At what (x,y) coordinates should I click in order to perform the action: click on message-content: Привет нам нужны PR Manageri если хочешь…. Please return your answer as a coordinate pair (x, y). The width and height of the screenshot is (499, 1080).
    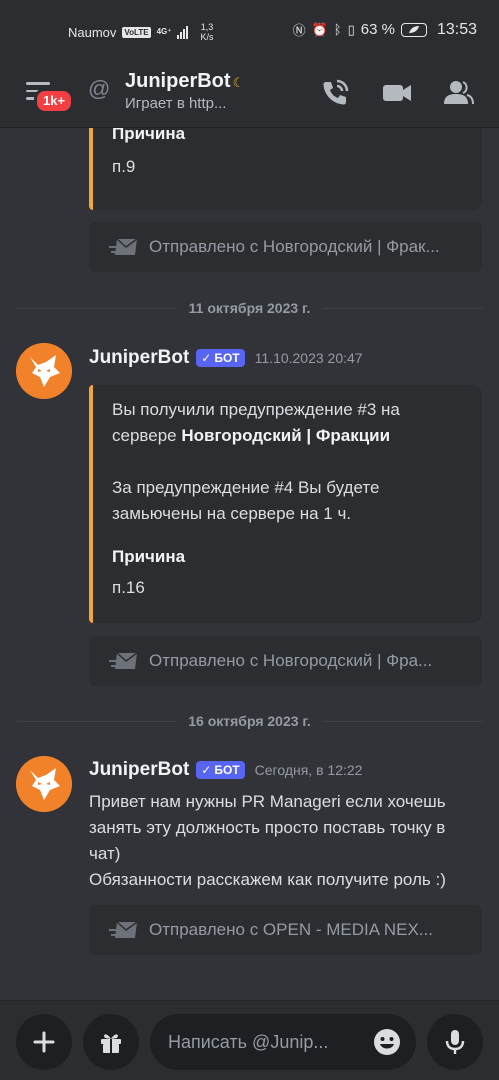
    Looking at the image, I should click on (289, 841).